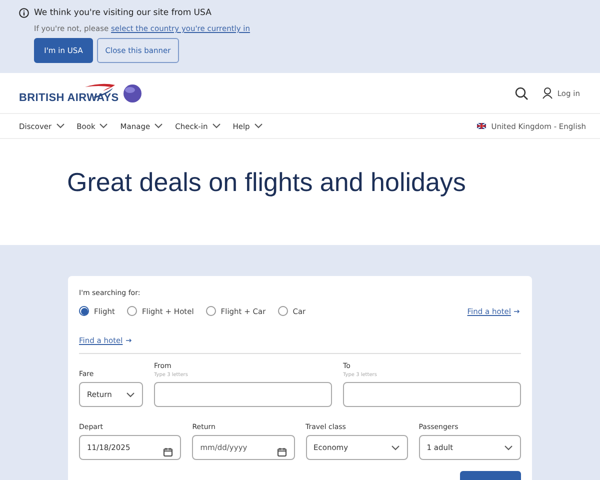  I want to click on info-icon, so click(24, 13).